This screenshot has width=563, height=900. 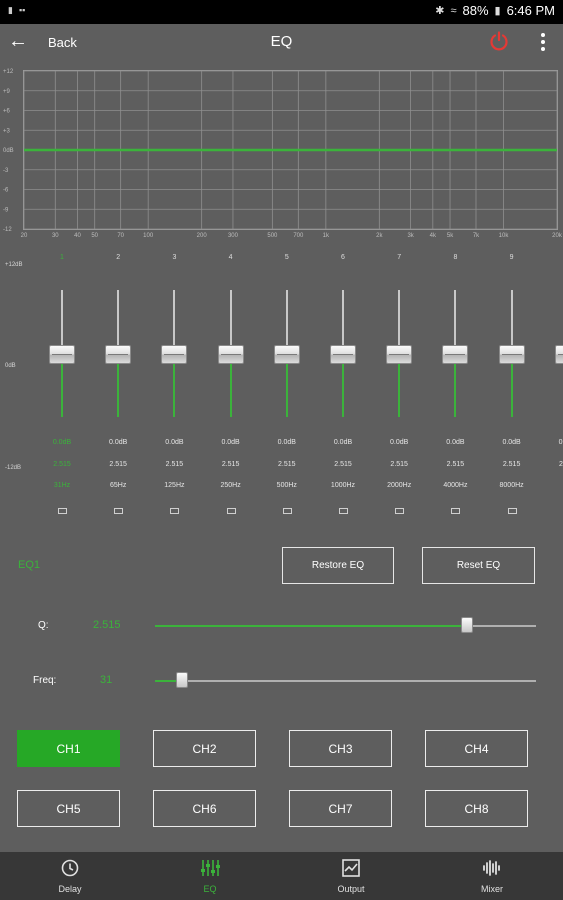 I want to click on status-bar: ▮ ▪▪ ✱ ≈ 88% ▮ 6:46 PM, so click(x=281, y=12).